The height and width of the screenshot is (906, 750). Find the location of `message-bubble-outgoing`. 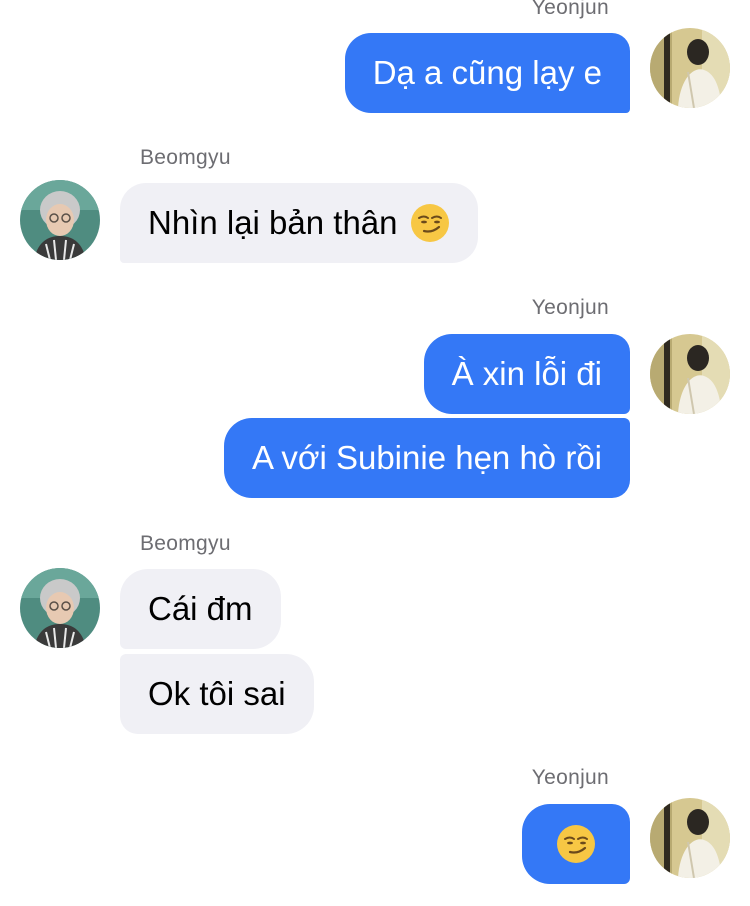

message-bubble-outgoing is located at coordinates (576, 844).